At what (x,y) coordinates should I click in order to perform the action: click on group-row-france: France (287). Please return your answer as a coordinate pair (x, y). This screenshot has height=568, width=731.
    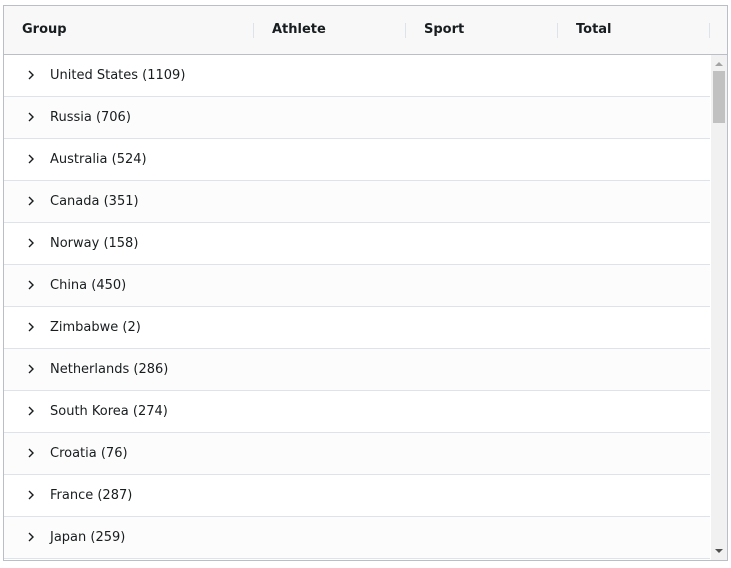
    Looking at the image, I should click on (357, 496).